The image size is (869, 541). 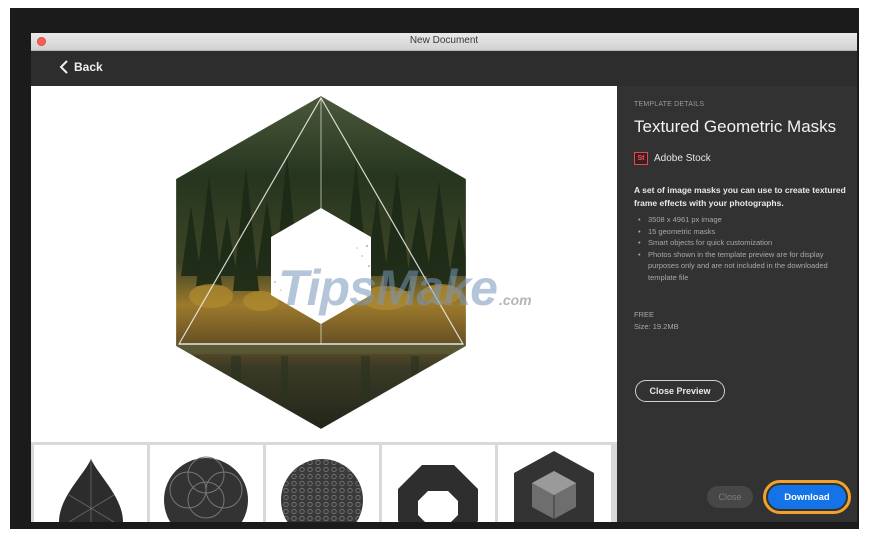 I want to click on adobe-stock-icon: St, so click(x=641, y=158).